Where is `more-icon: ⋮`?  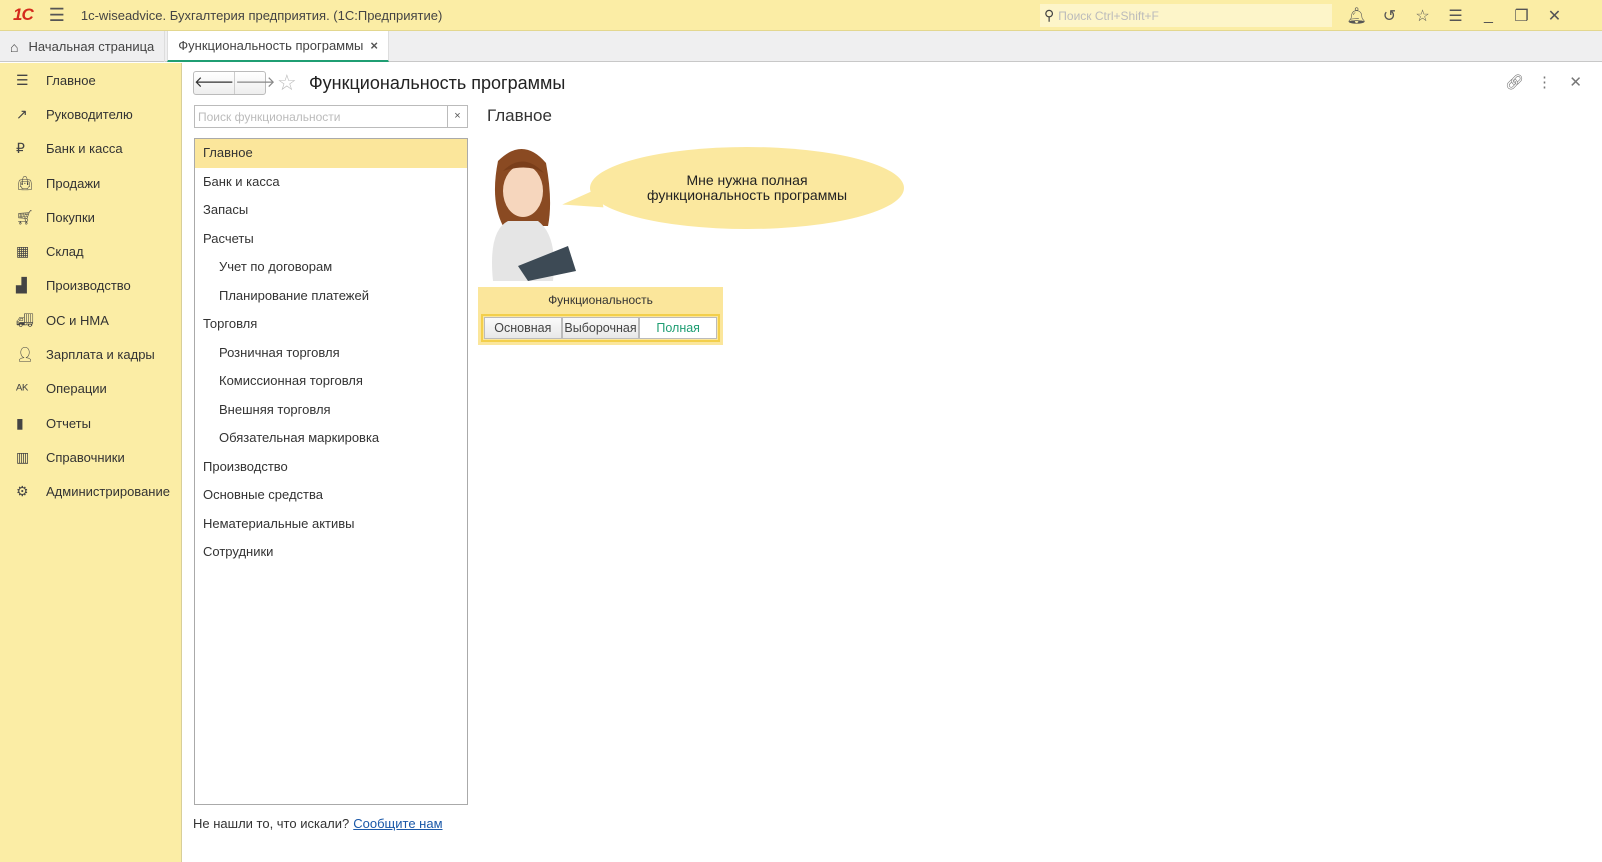 more-icon: ⋮ is located at coordinates (1544, 82).